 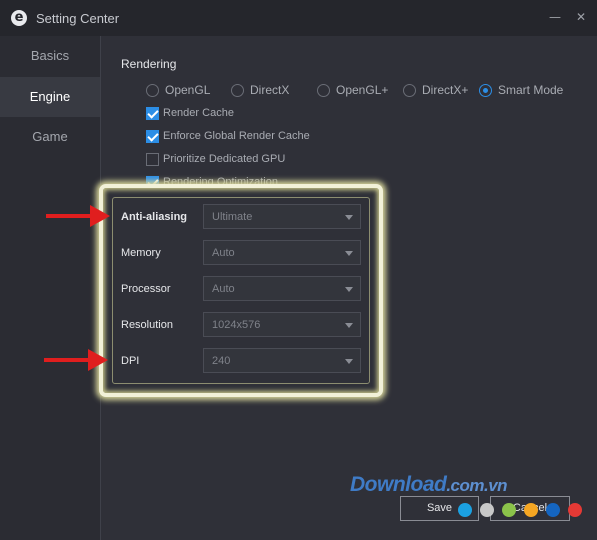 What do you see at coordinates (445, 90) in the screenshot?
I see `radio-label: DirectX+` at bounding box center [445, 90].